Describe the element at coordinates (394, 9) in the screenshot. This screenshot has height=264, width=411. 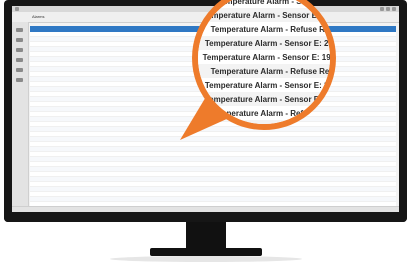
I see `close-button` at that location.